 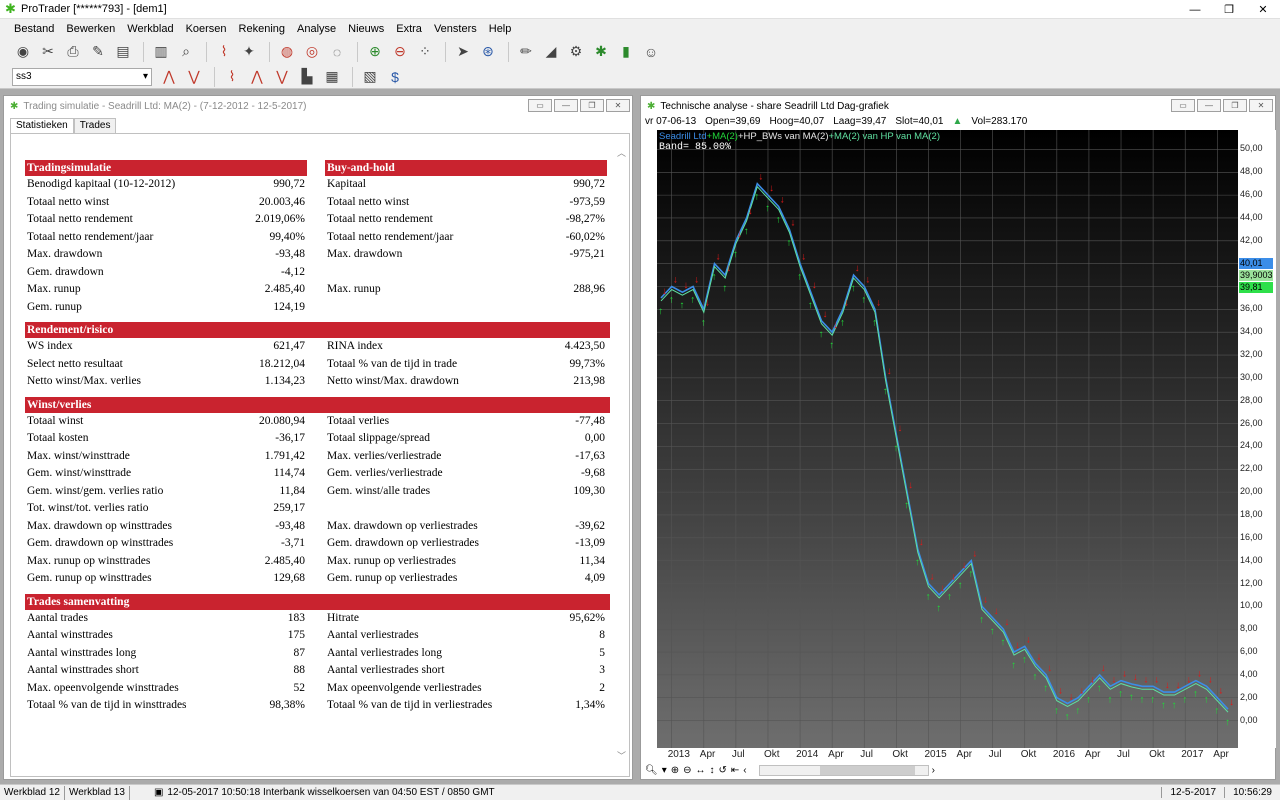 I want to click on menu-bewerken: Bewerken, so click(x=90, y=29).